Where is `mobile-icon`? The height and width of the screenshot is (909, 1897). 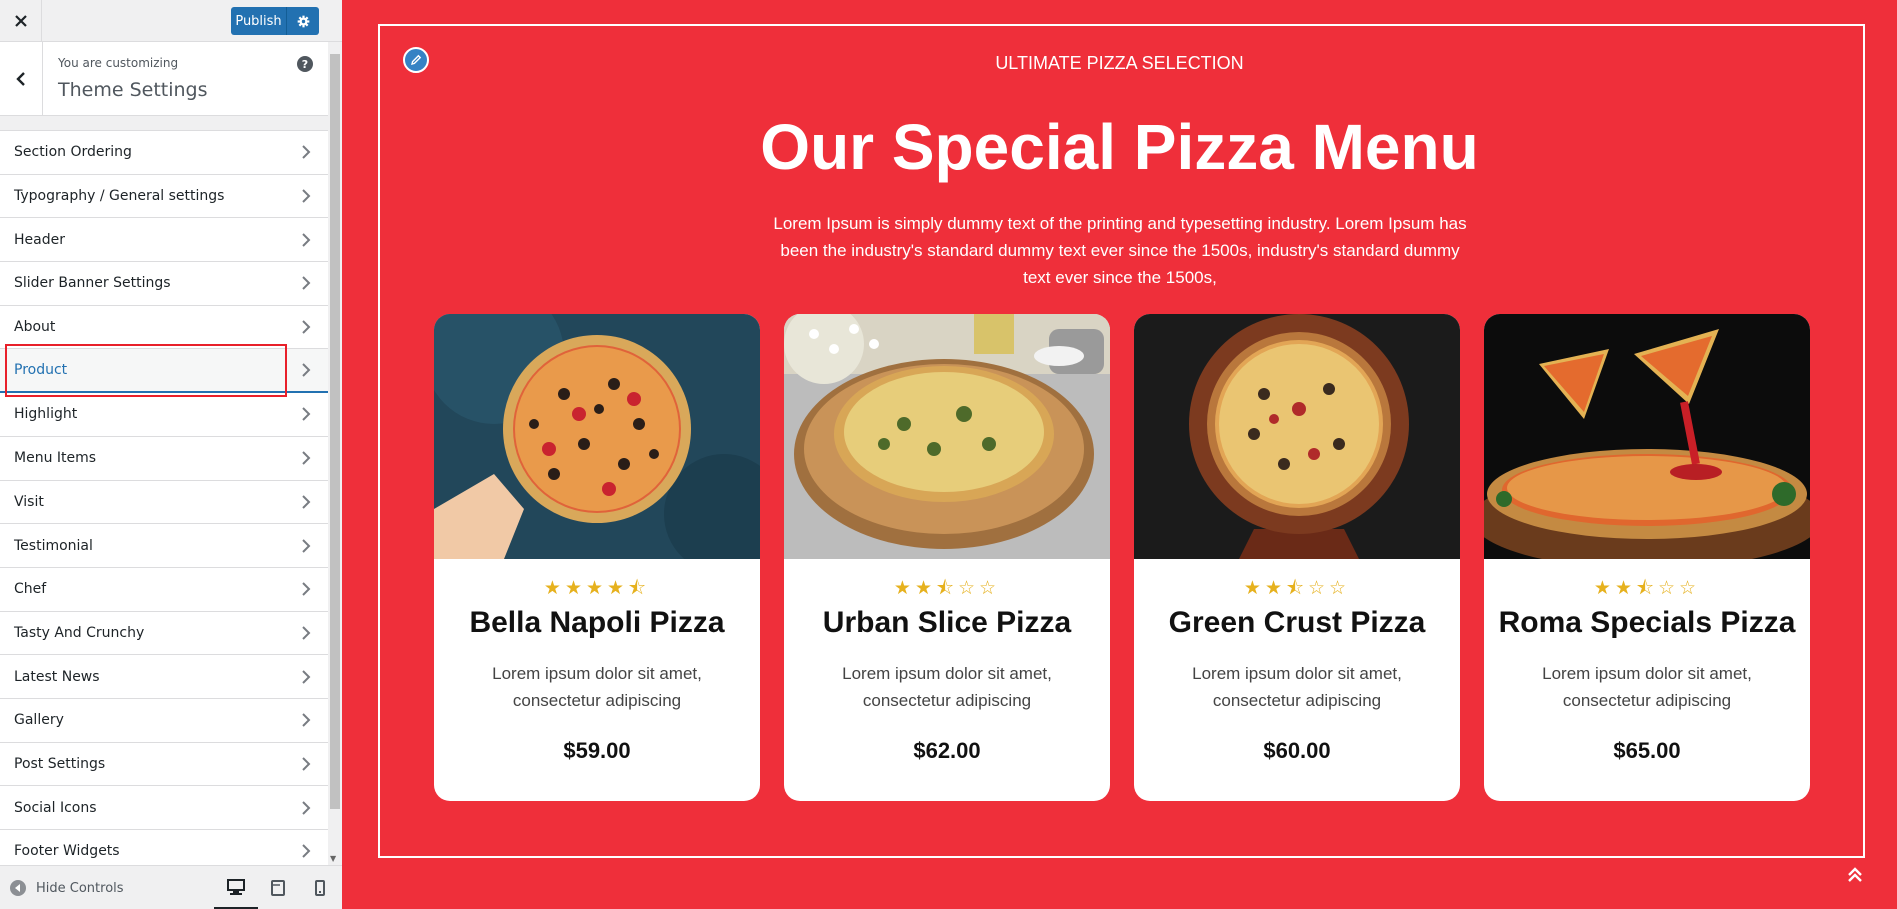
mobile-icon is located at coordinates (320, 888).